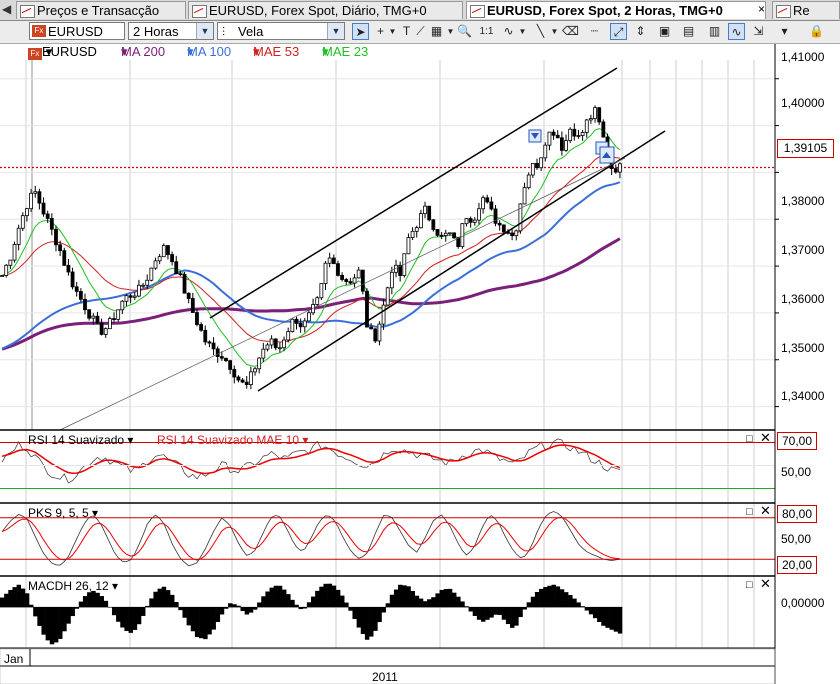  I want to click on rsi-mae-label: RSI 14 Suavizado MAE 10 ▾, so click(232, 440).